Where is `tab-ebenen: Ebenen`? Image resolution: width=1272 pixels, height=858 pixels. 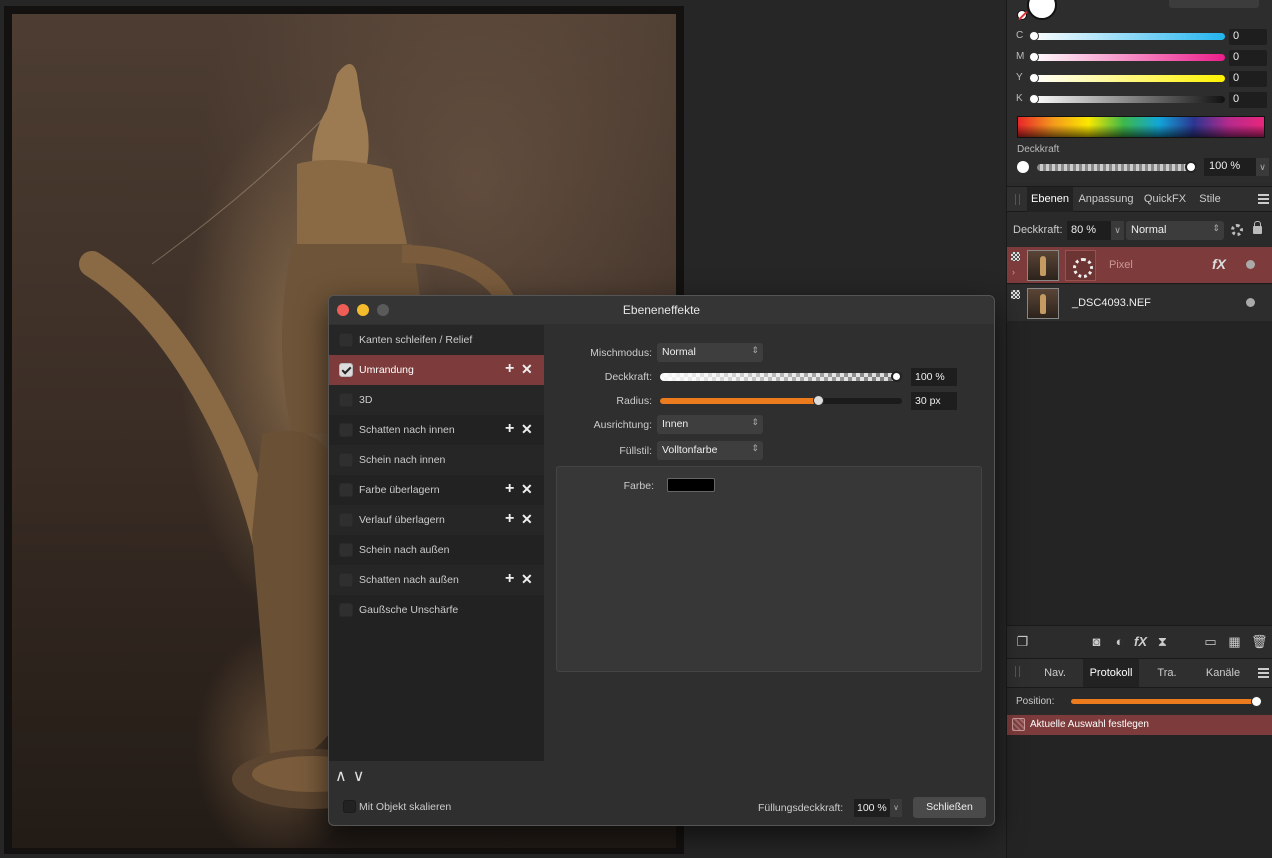
tab-ebenen: Ebenen is located at coordinates (1050, 199).